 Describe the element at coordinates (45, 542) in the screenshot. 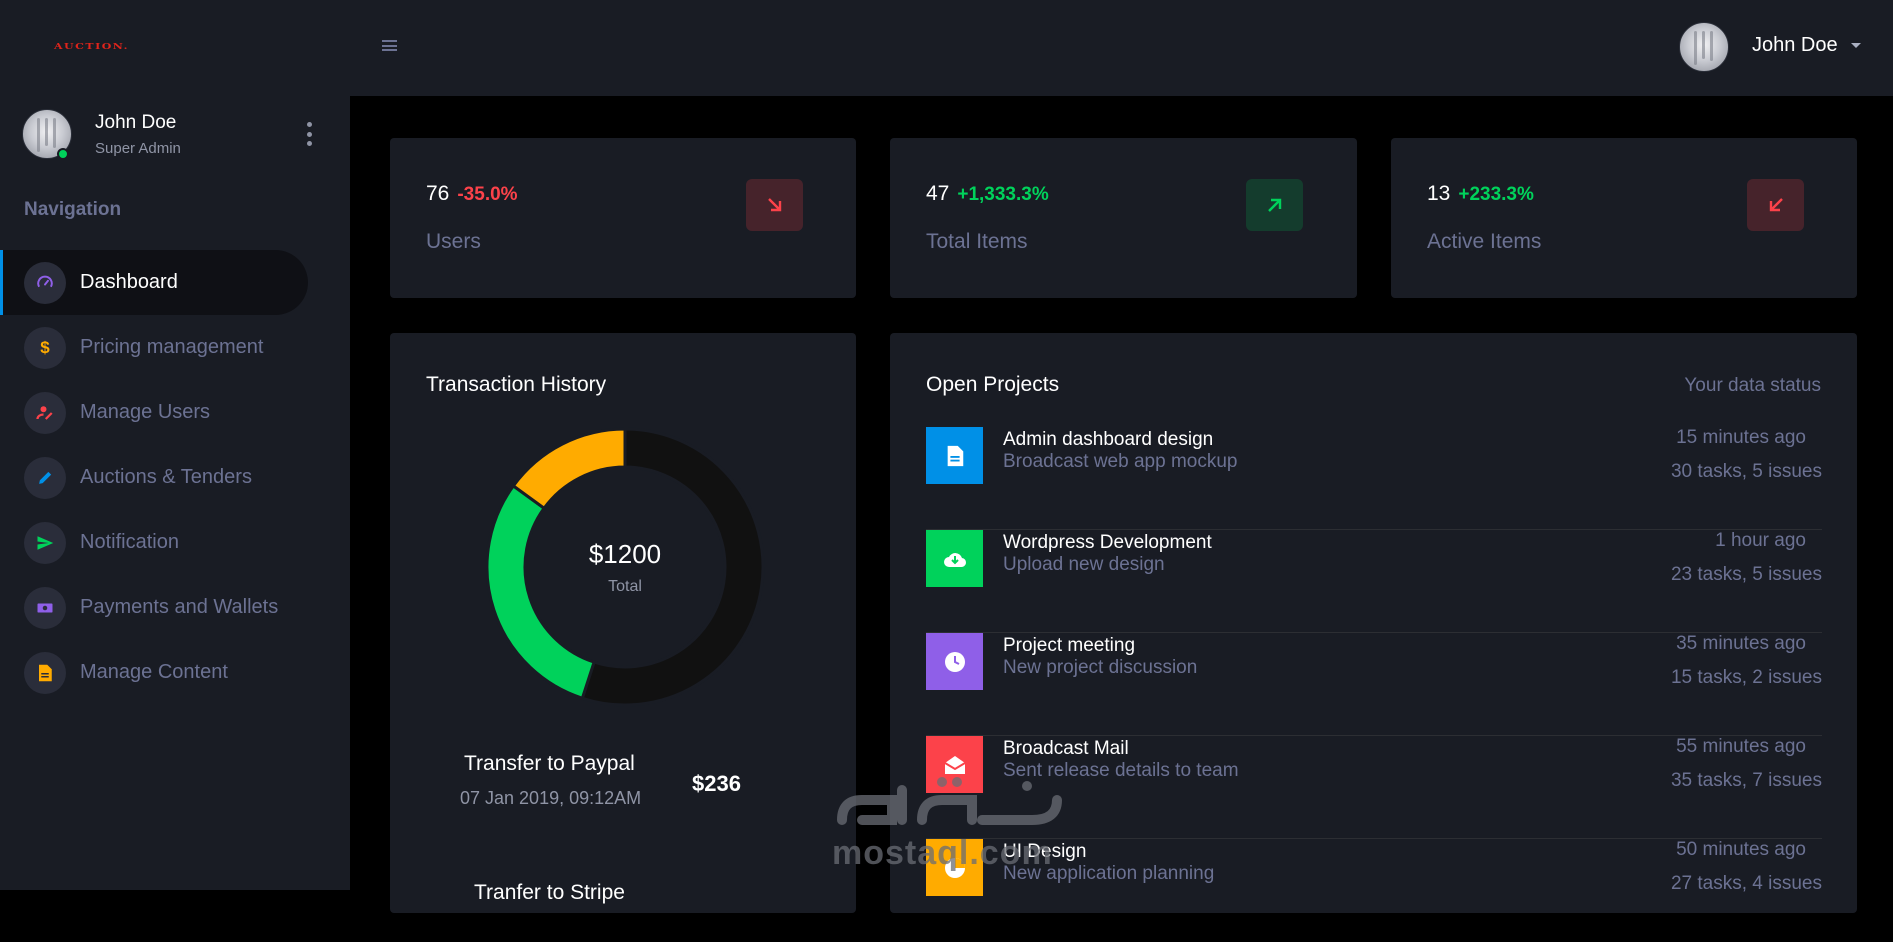

I see `send-icon` at that location.